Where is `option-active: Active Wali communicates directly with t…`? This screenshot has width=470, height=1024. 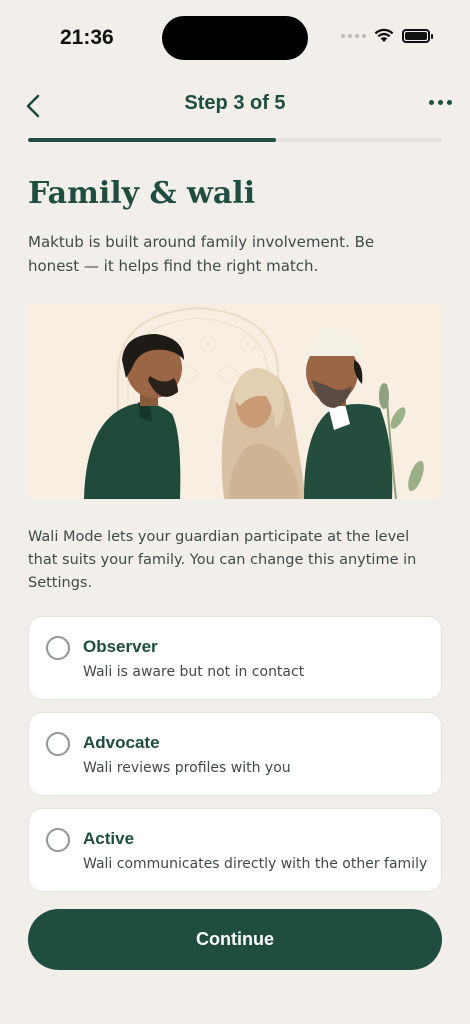
option-active: Active Wali communicates directly with t… is located at coordinates (235, 850).